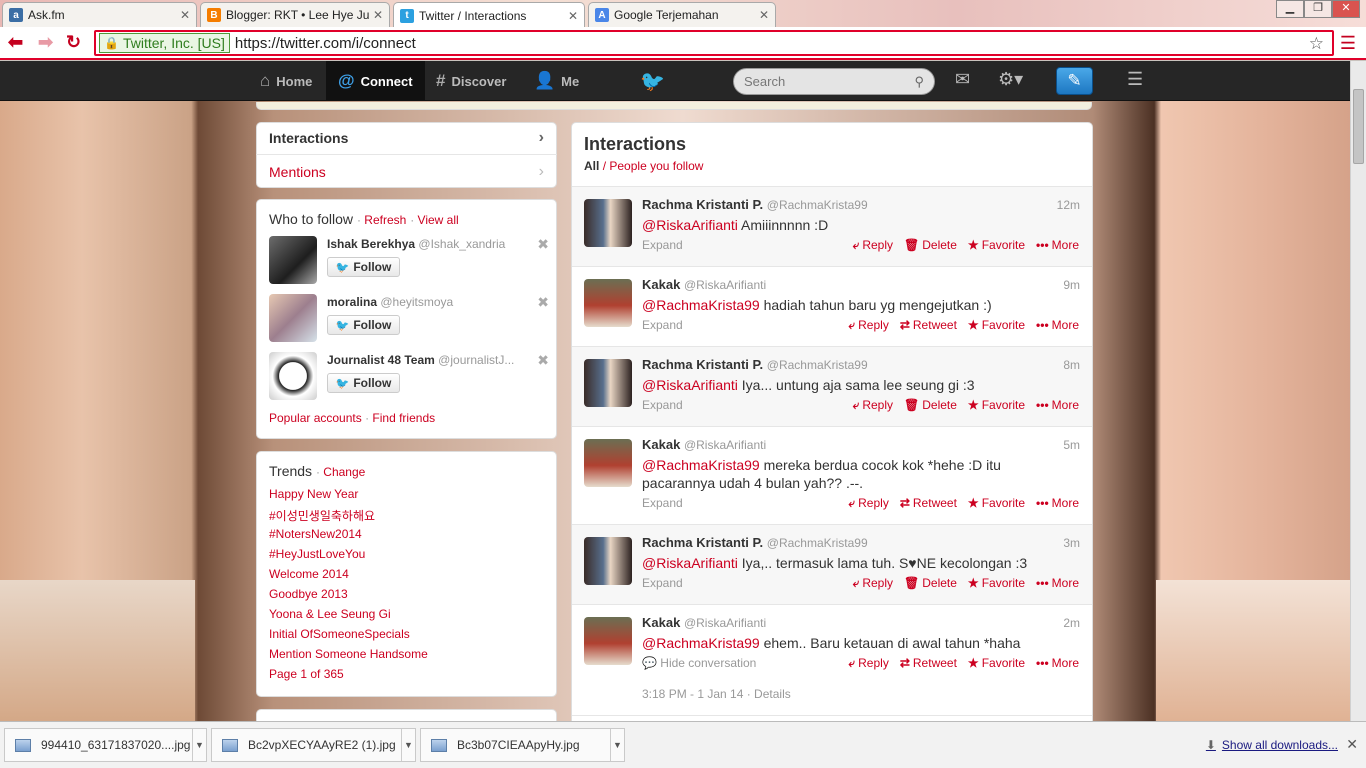  I want to click on filter-people-you-follow: People you follow, so click(656, 166).